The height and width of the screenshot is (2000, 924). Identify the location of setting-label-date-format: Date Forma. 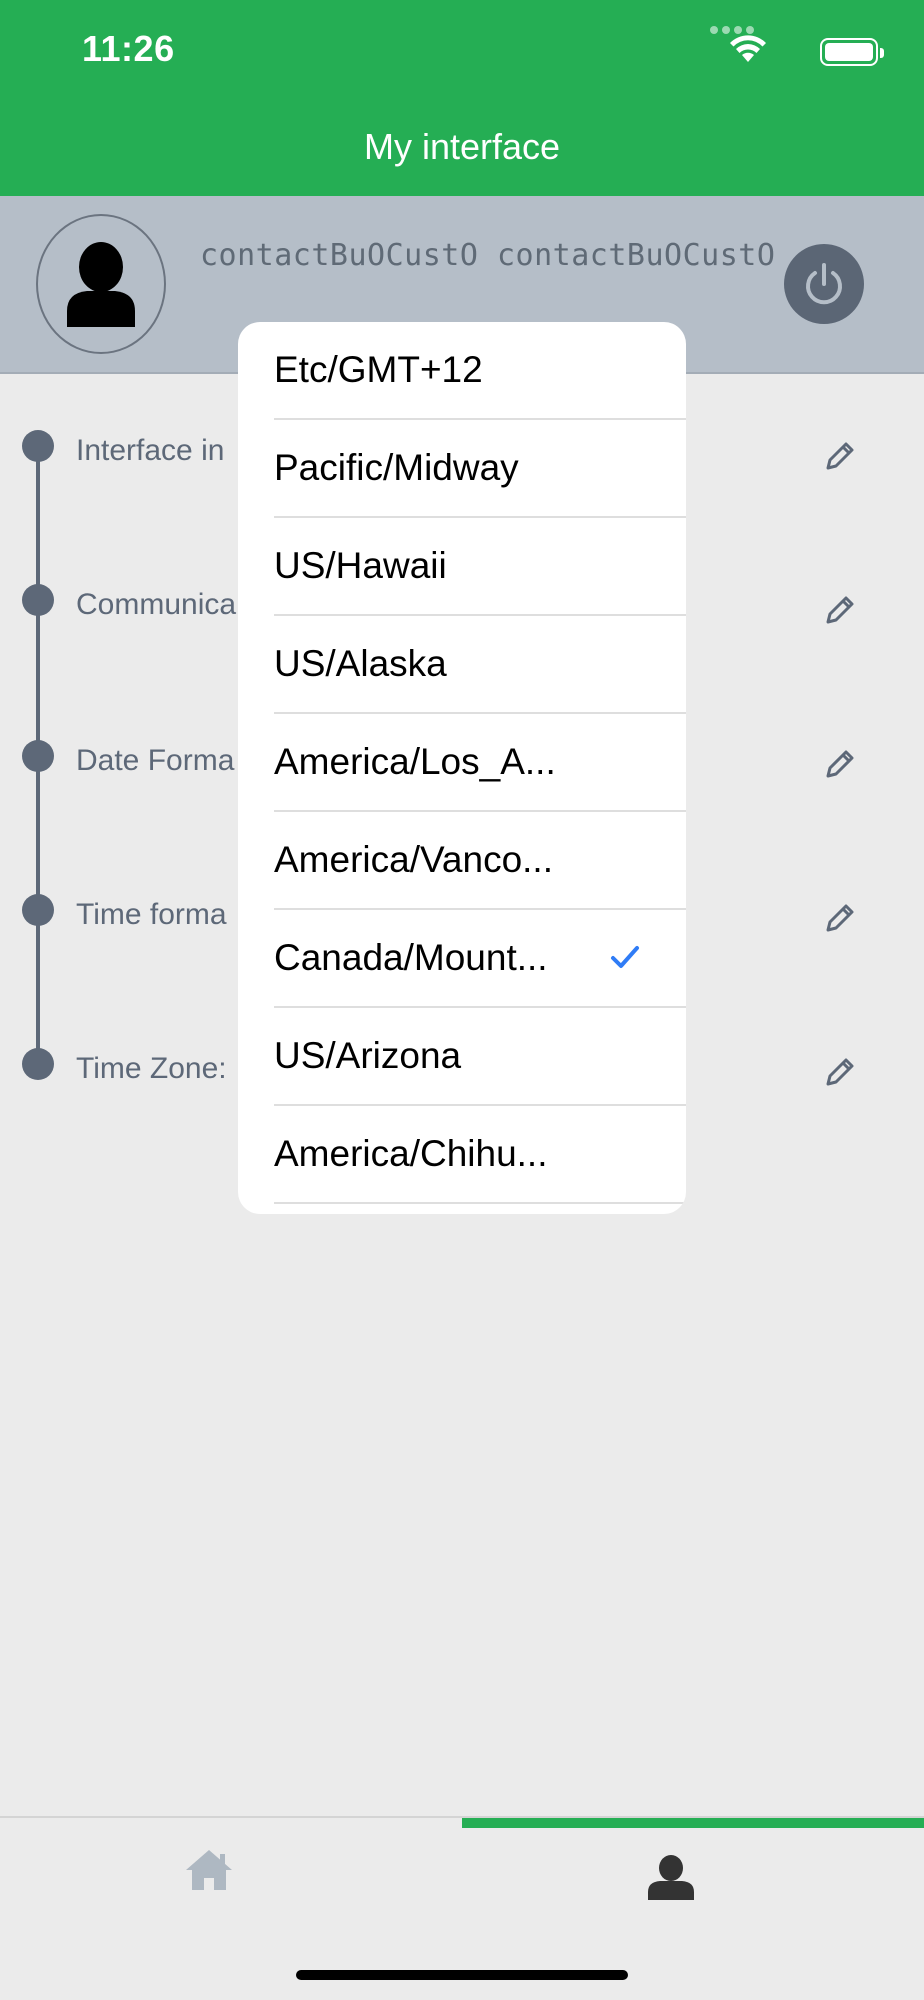
(155, 760).